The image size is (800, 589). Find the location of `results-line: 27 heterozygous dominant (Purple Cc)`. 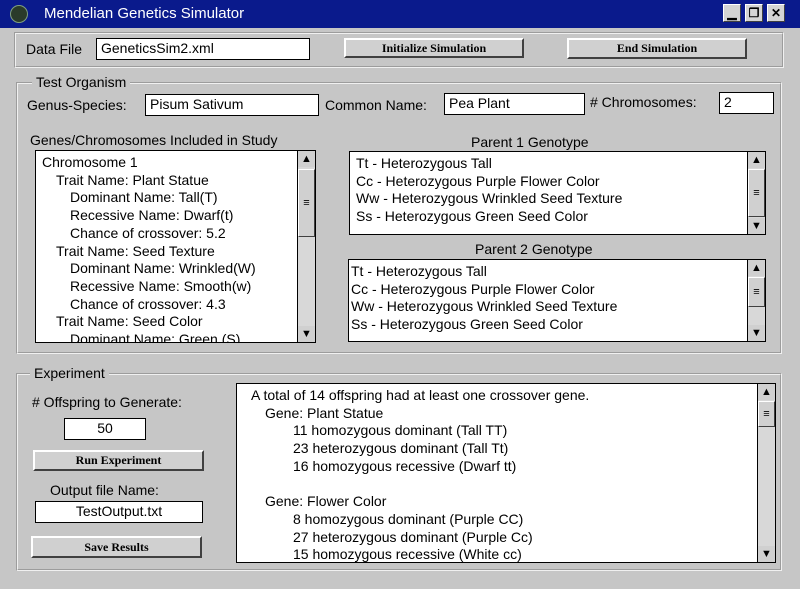

results-line: 27 heterozygous dominant (Purple Cc) is located at coordinates (413, 536).